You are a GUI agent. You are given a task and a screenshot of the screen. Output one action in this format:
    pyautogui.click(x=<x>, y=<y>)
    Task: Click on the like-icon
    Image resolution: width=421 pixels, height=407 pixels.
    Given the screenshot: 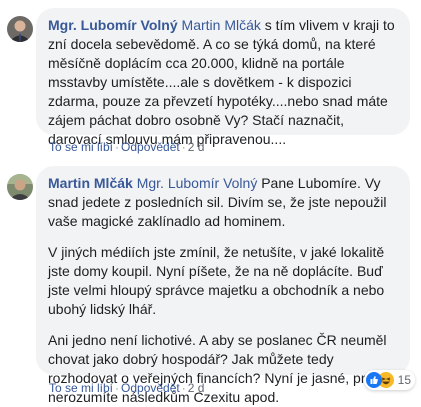 What is the action you would take?
    pyautogui.click(x=373, y=380)
    